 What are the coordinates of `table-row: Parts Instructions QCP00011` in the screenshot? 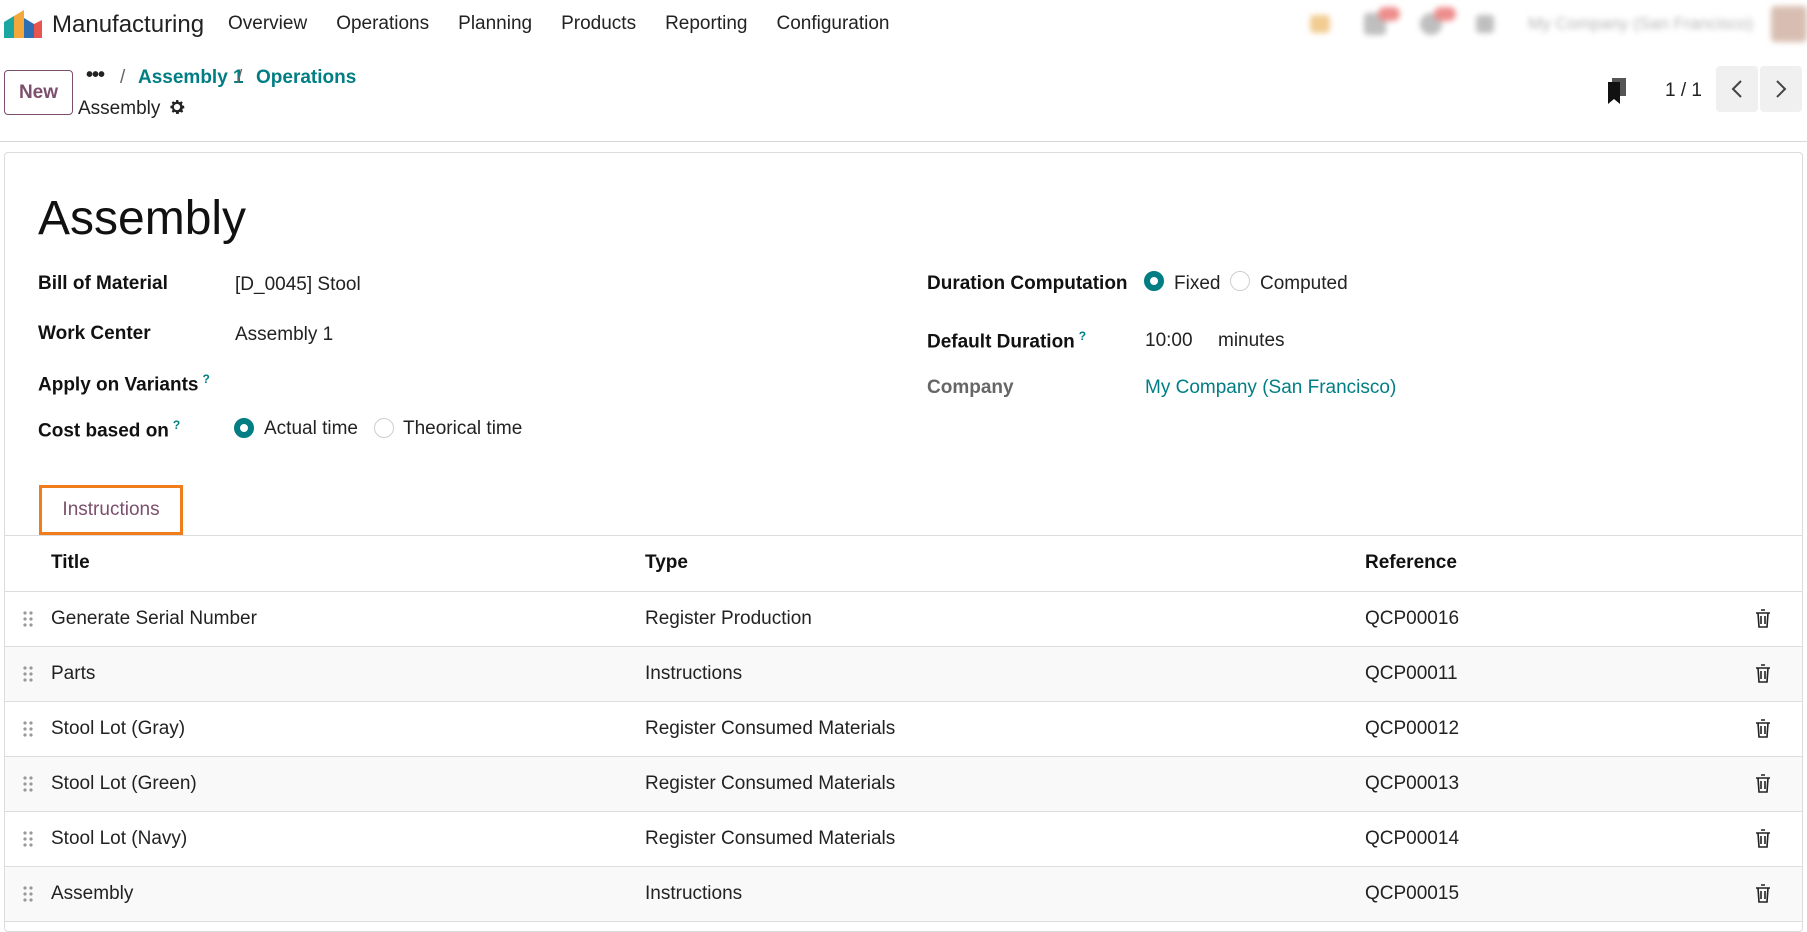 It's located at (903, 674).